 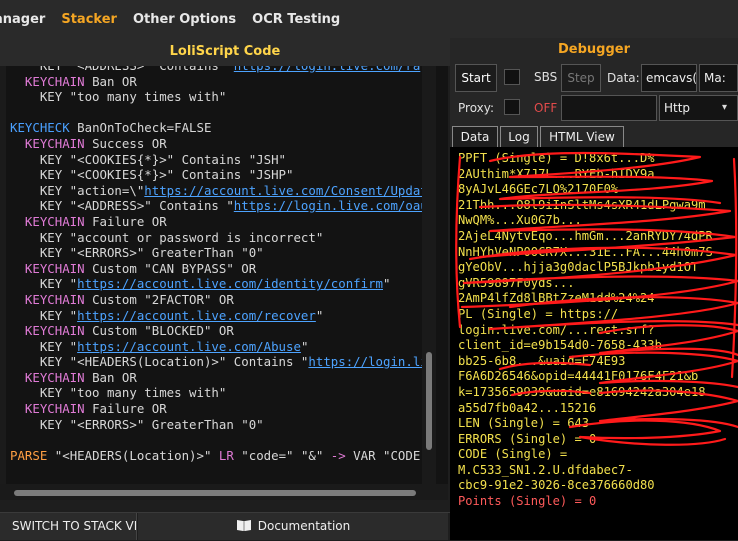 What do you see at coordinates (582, 391) in the screenshot?
I see `output-line: k=1735659939&uaid=e81694242a304e18` at bounding box center [582, 391].